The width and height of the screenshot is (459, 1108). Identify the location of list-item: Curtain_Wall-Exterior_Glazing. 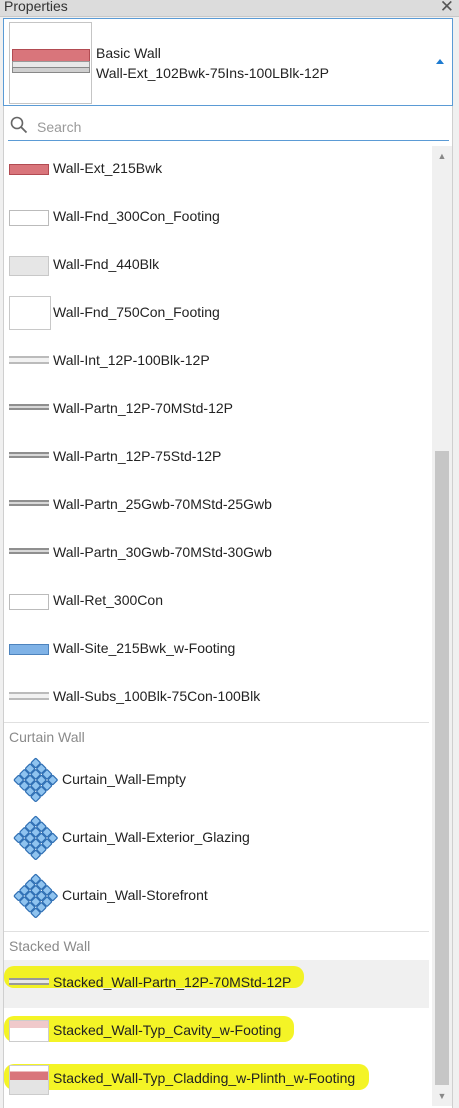
(216, 838).